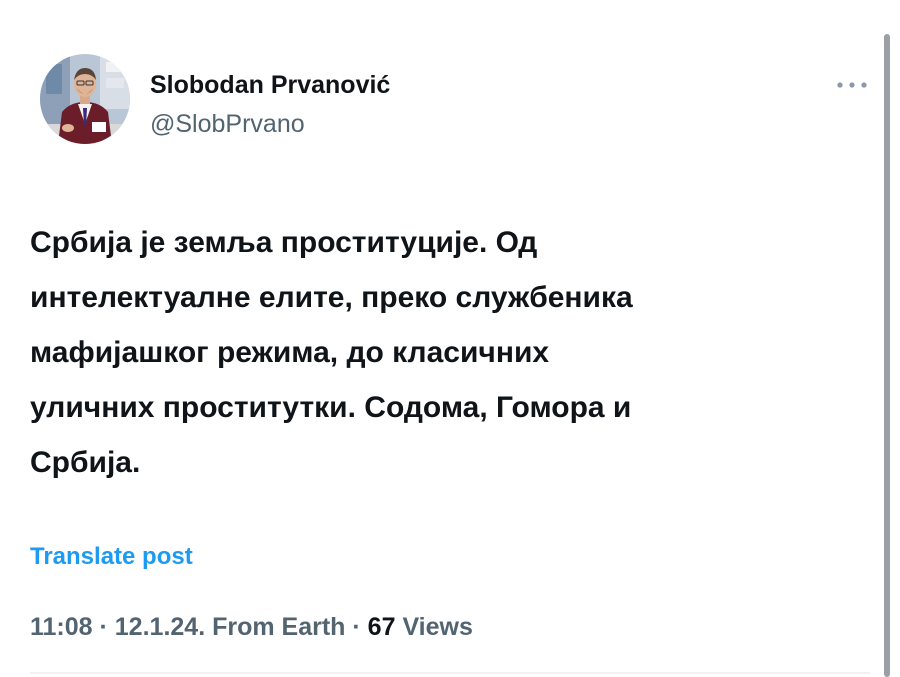  What do you see at coordinates (160, 627) in the screenshot?
I see `tweet-date: 12.1.24.` at bounding box center [160, 627].